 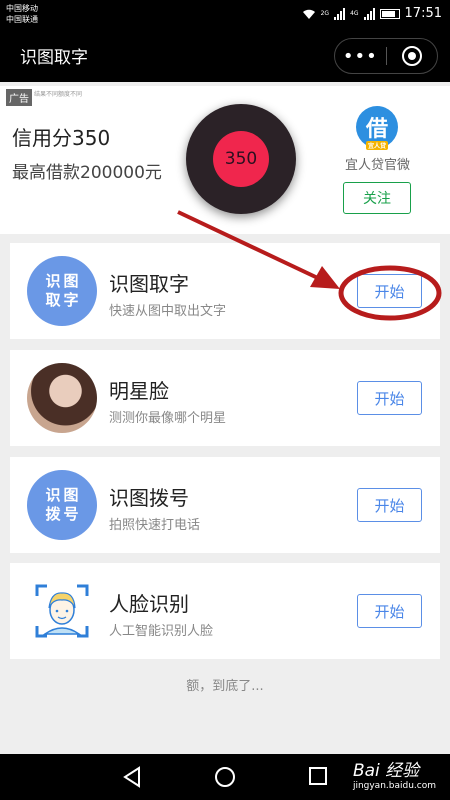 I want to click on recents-icon, so click(x=318, y=776).